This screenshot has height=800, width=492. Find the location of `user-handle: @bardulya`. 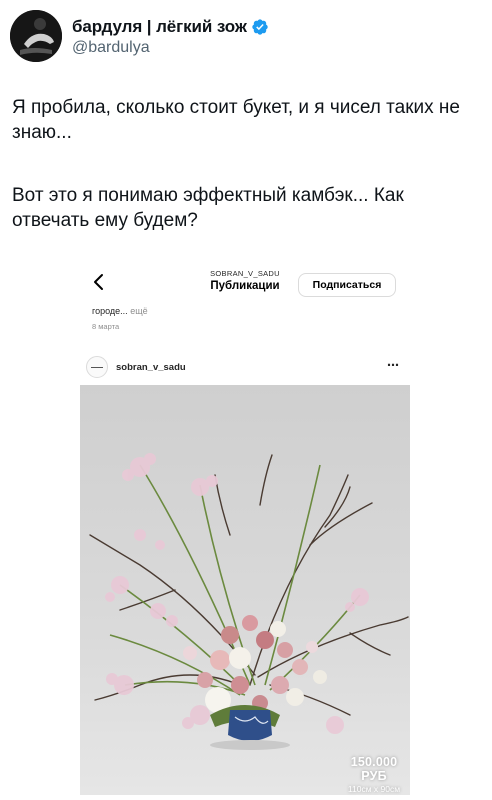

user-handle: @bardulya is located at coordinates (170, 48).